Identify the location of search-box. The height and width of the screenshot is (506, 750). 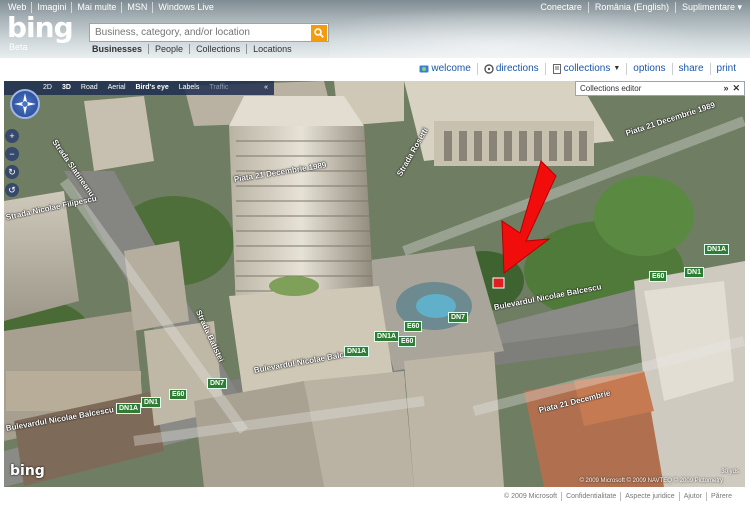
(209, 32).